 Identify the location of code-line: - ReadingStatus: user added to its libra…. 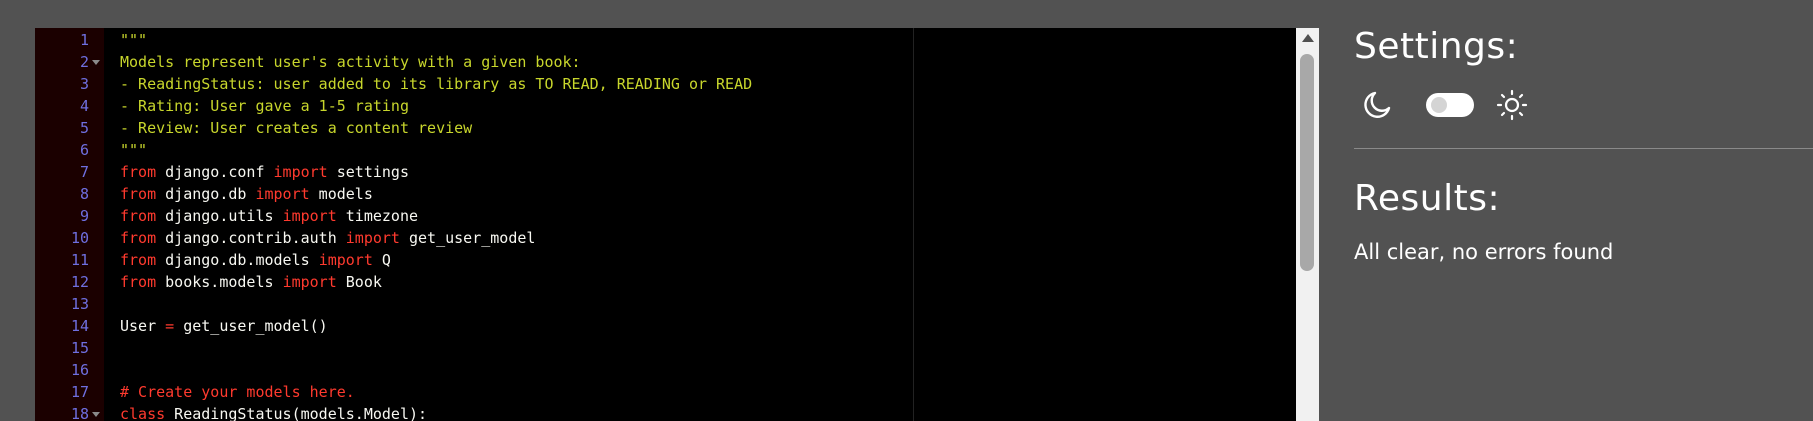
(436, 84).